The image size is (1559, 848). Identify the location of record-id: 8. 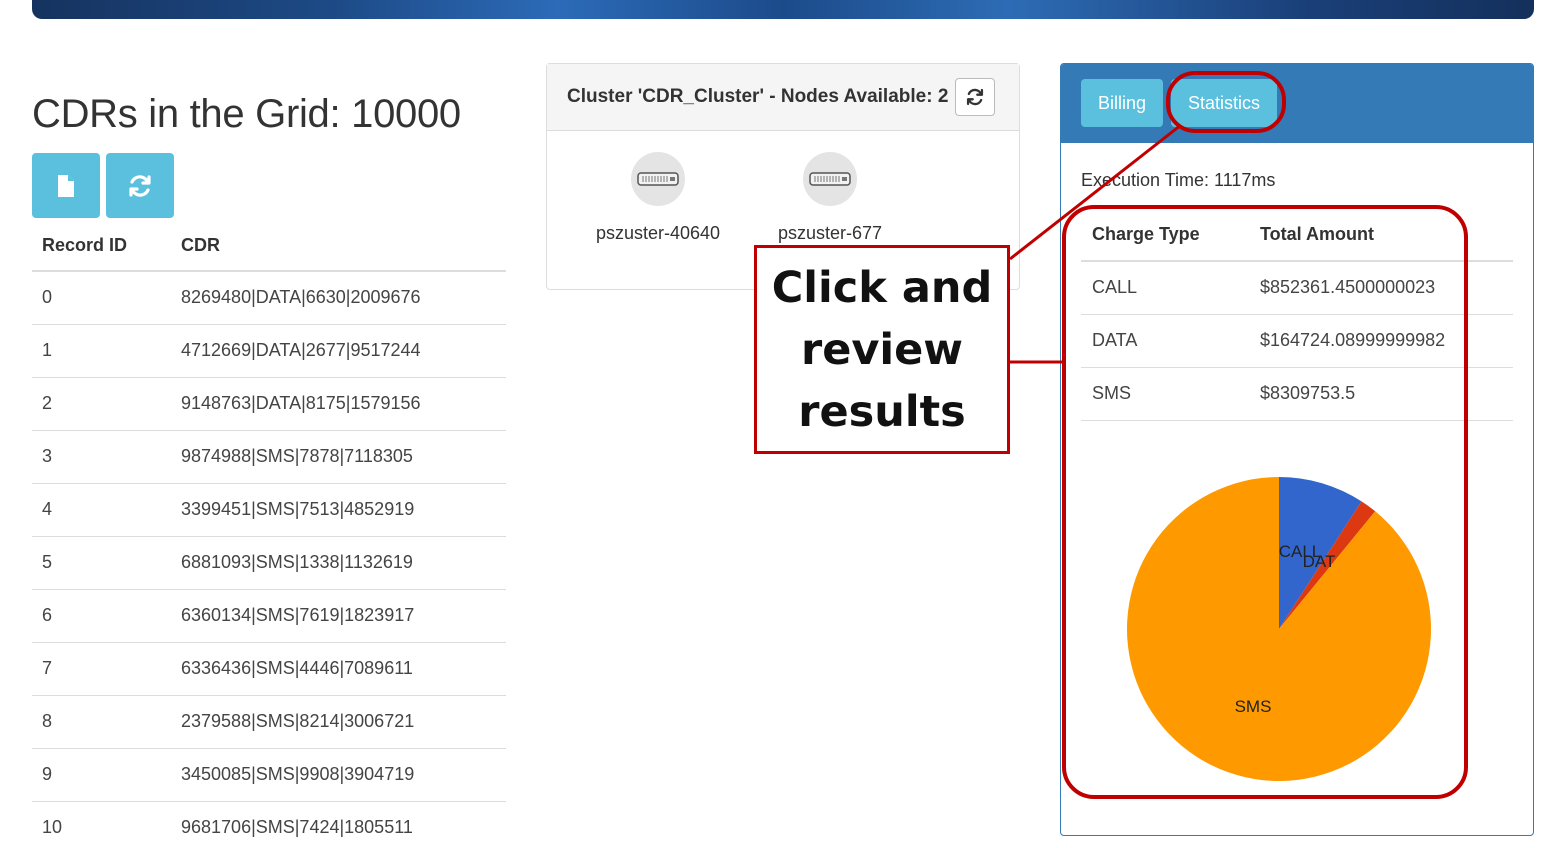
(101, 722).